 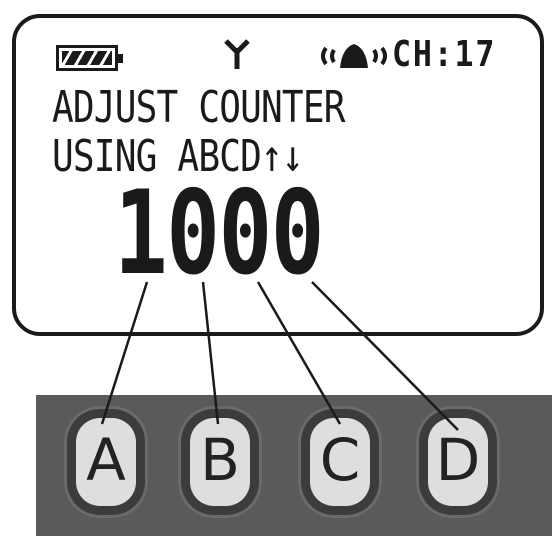 What do you see at coordinates (237, 54) in the screenshot?
I see `antenna-icon` at bounding box center [237, 54].